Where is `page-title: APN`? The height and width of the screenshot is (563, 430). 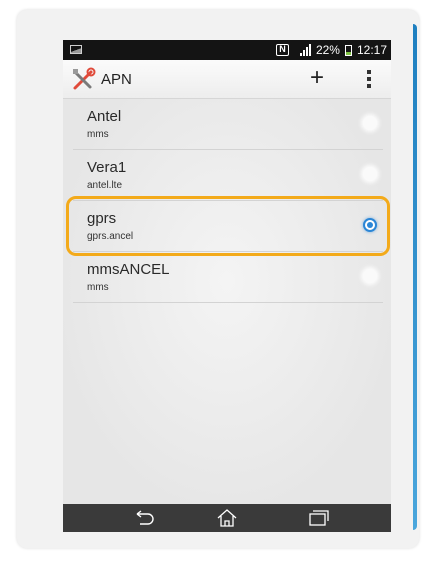 page-title: APN is located at coordinates (116, 79).